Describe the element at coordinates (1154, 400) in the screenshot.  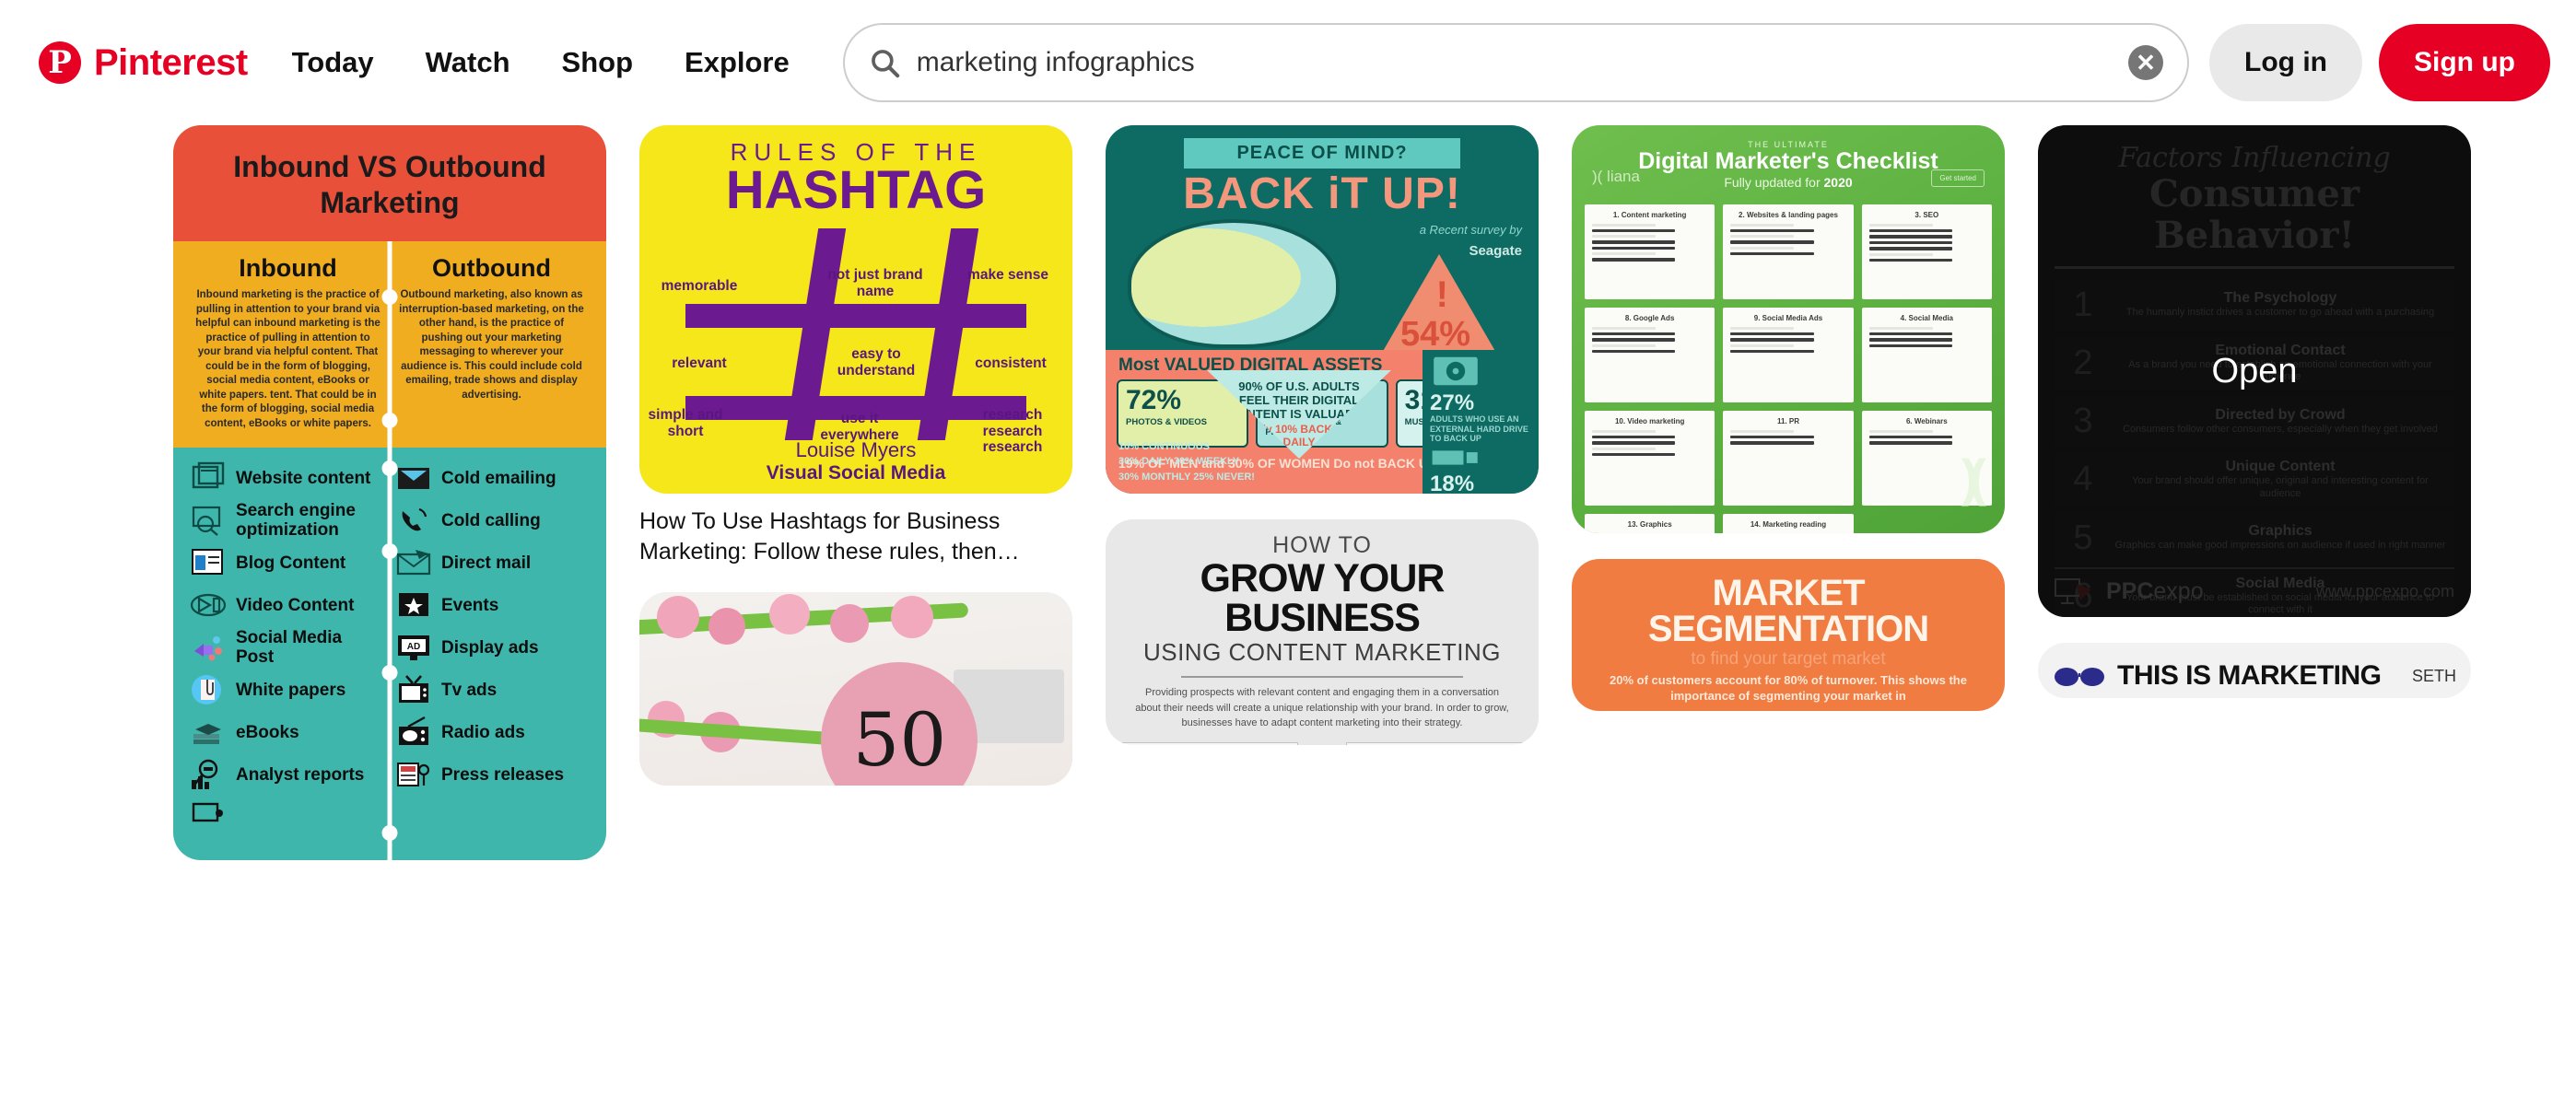
I see `p3-asset-pct: 72%` at that location.